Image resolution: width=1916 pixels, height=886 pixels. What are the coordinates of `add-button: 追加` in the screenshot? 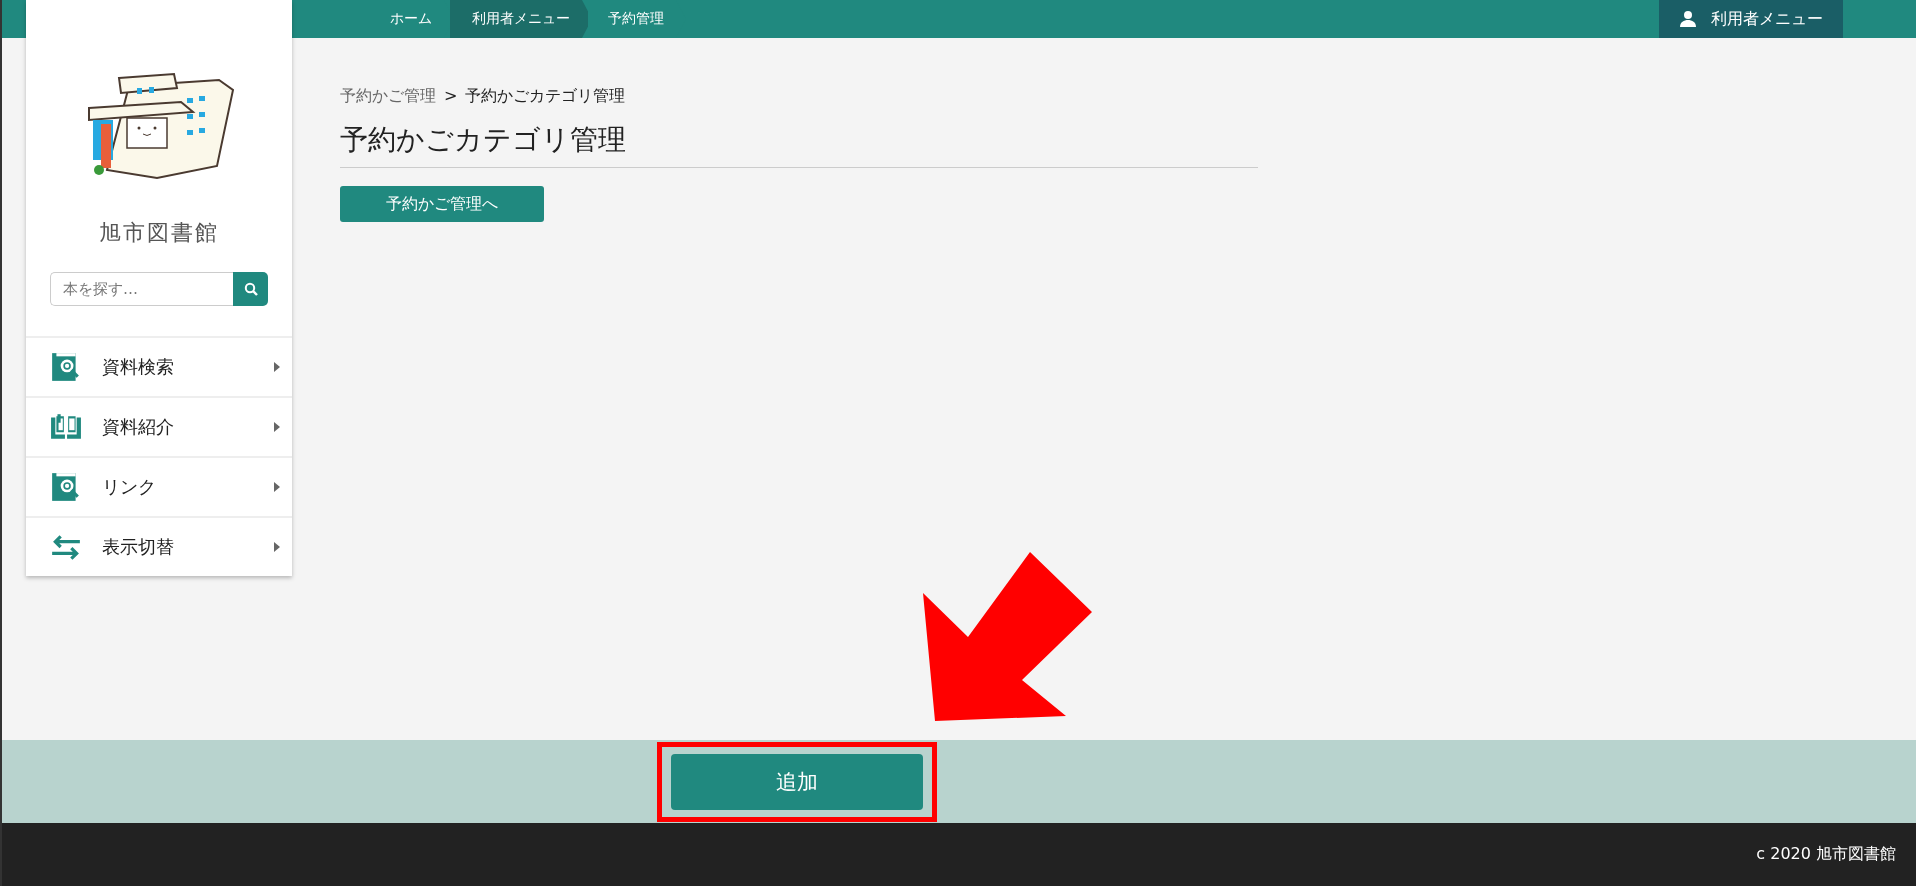 It's located at (797, 781).